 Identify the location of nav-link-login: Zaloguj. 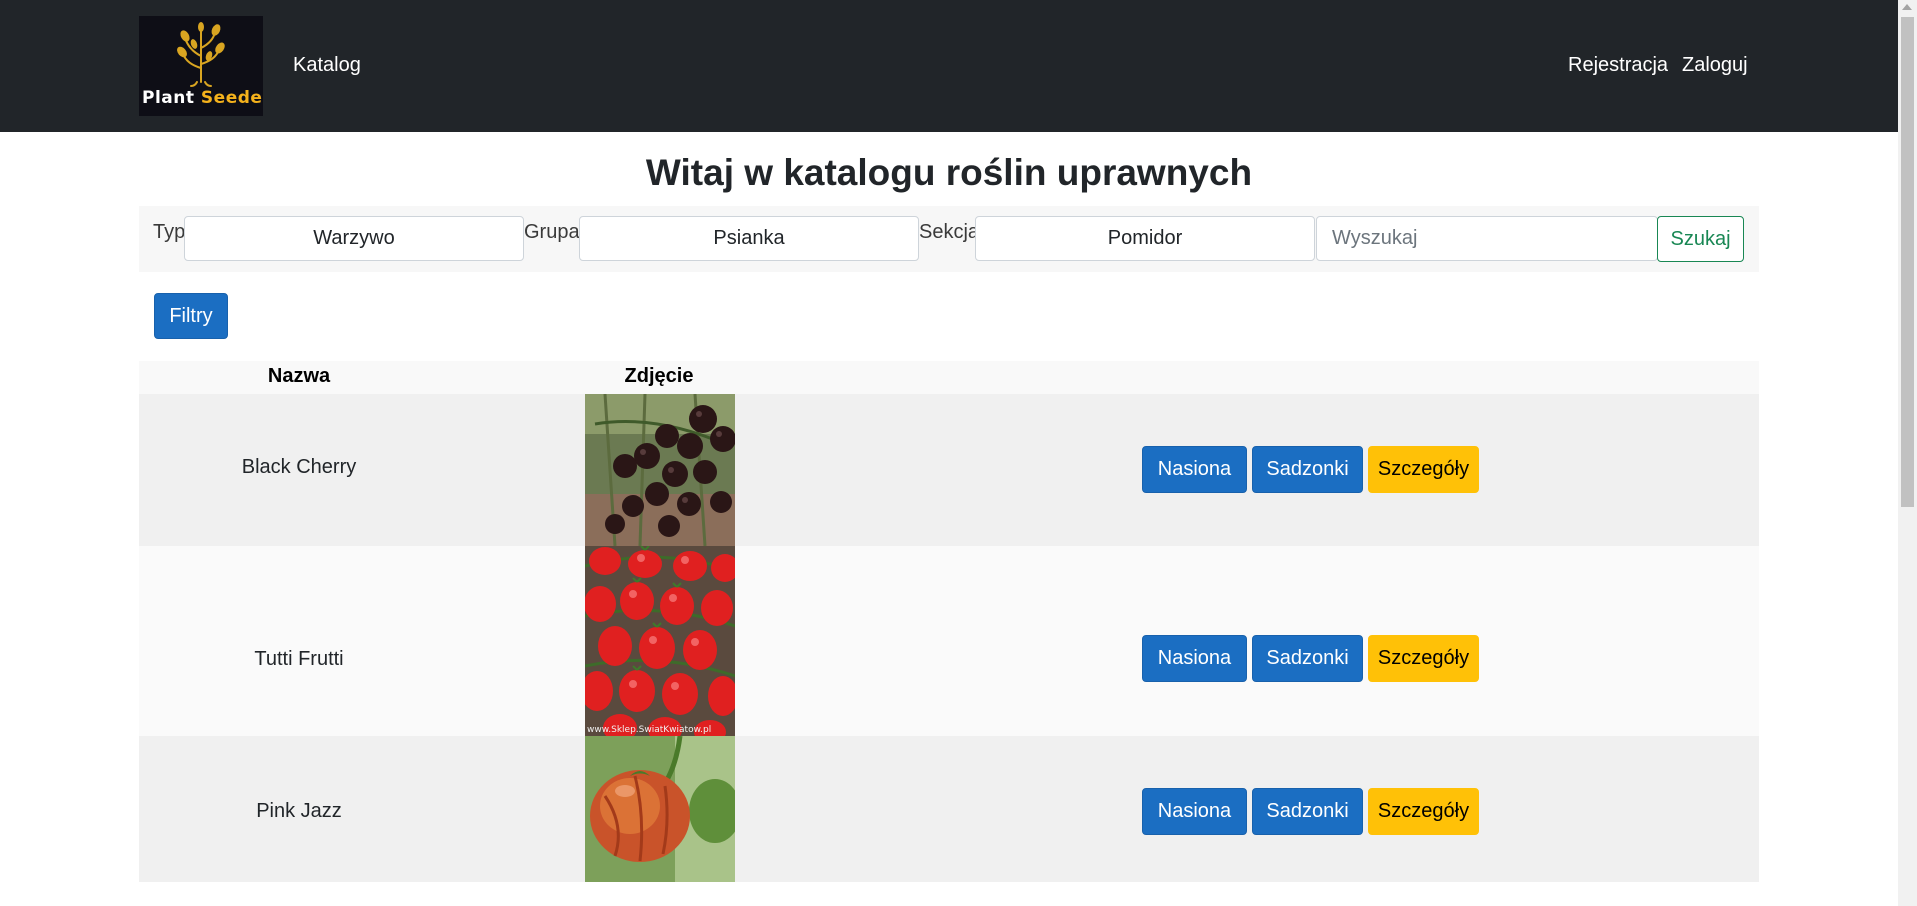
(1715, 65).